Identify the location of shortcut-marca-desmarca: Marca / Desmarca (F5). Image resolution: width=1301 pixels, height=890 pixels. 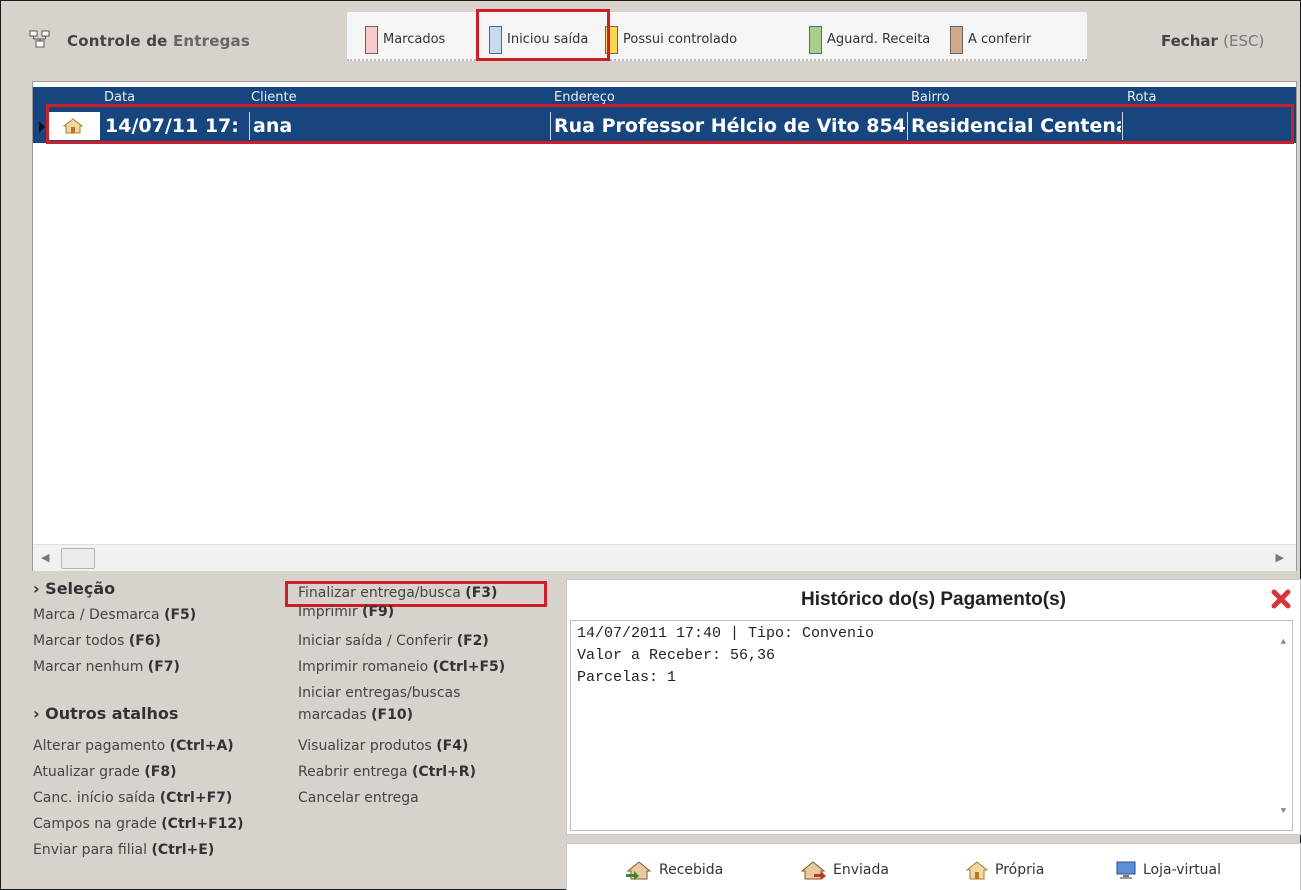
(114, 615).